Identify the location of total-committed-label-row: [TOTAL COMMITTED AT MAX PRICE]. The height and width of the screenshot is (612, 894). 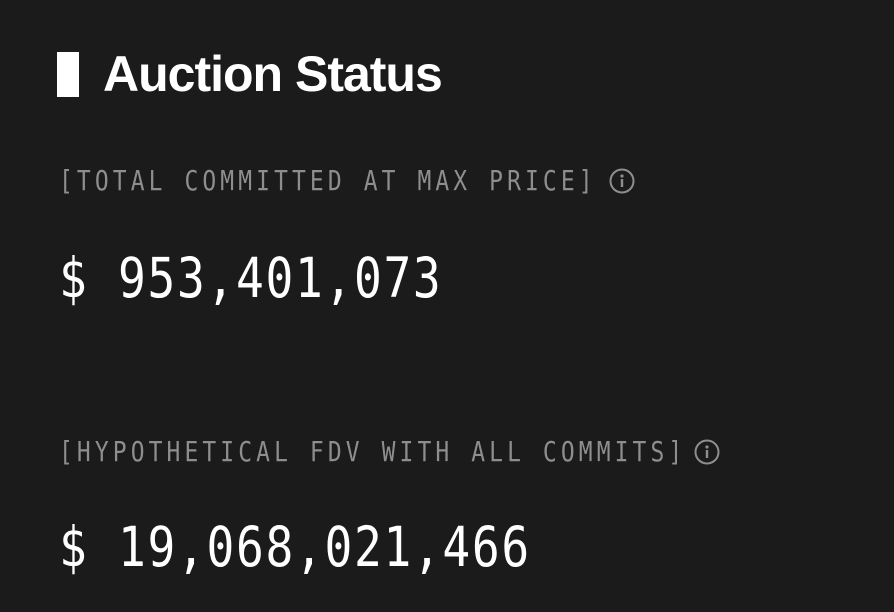
(347, 181).